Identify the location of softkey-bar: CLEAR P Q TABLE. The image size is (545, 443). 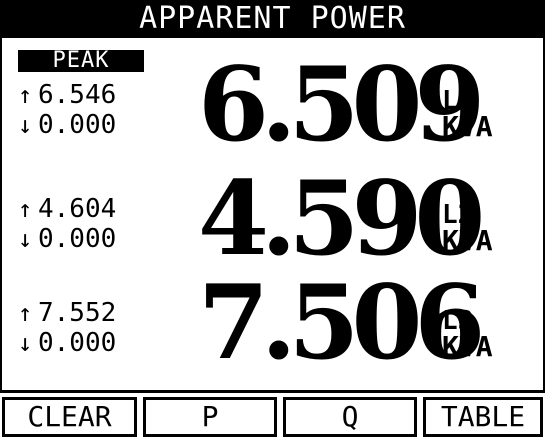
(272, 418).